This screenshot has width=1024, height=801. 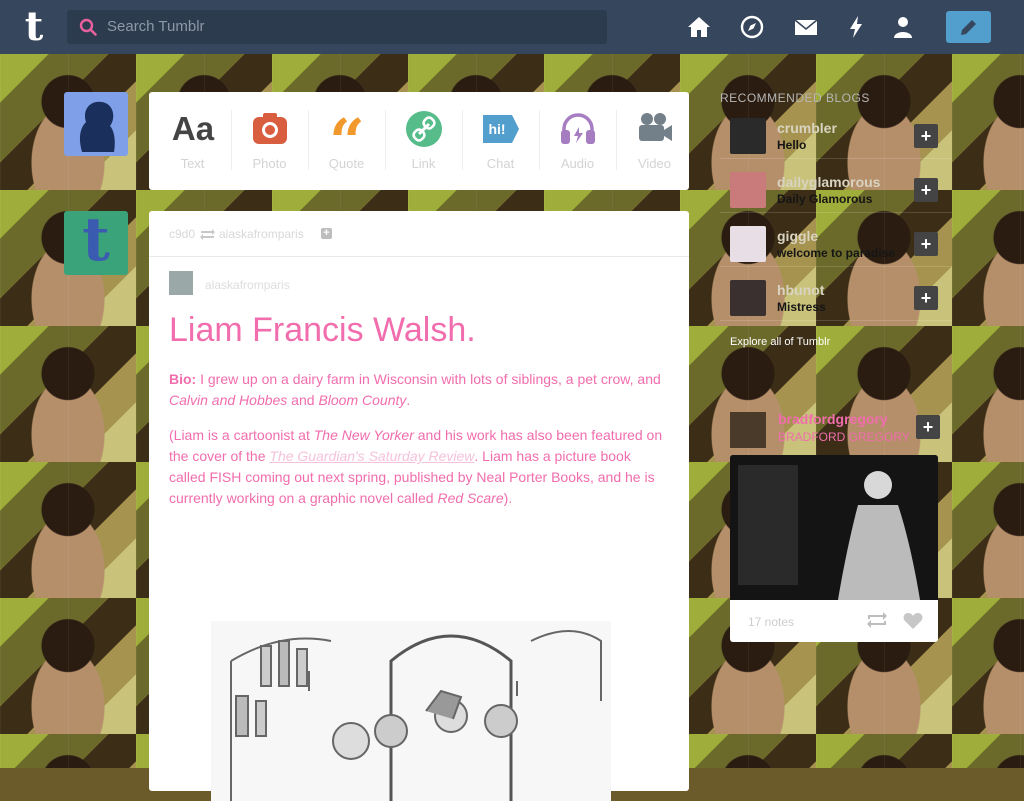 I want to click on radar-blog-name: bradfordgregory, so click(x=833, y=419).